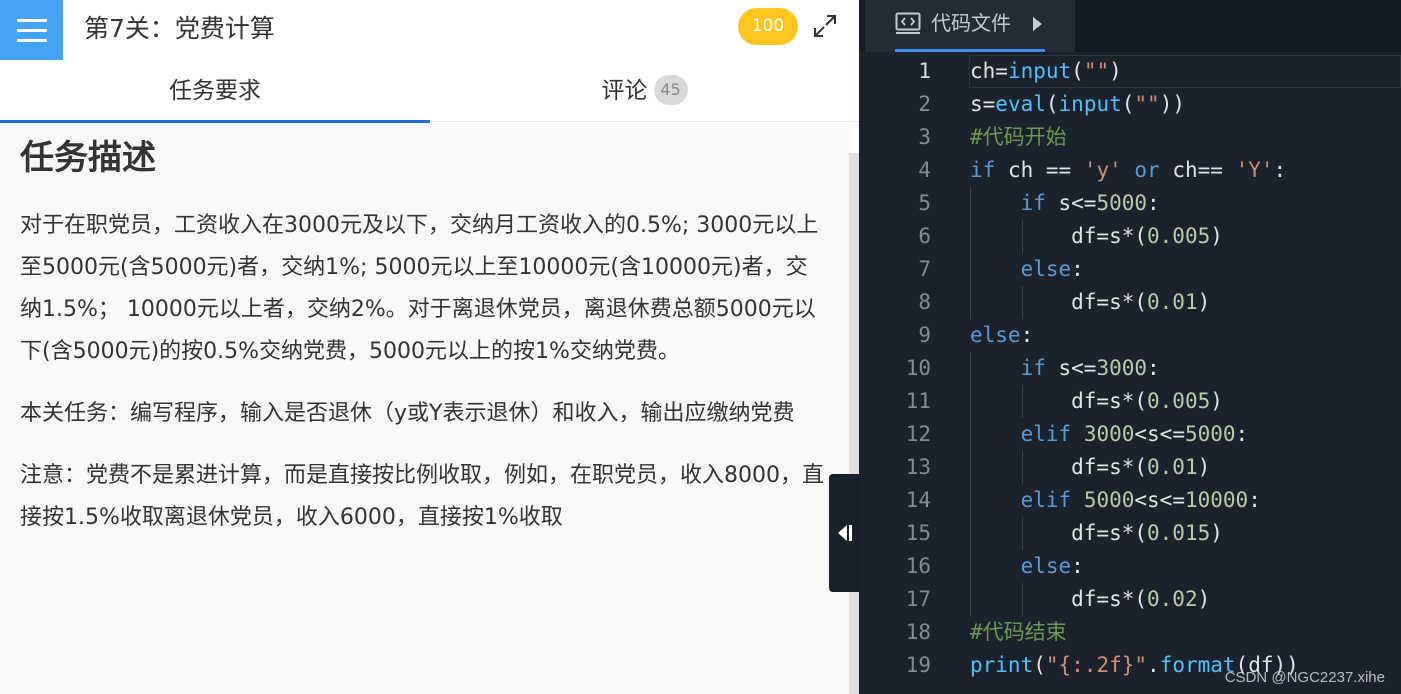 This screenshot has height=694, width=1401. I want to click on line-number: 5, so click(924, 203).